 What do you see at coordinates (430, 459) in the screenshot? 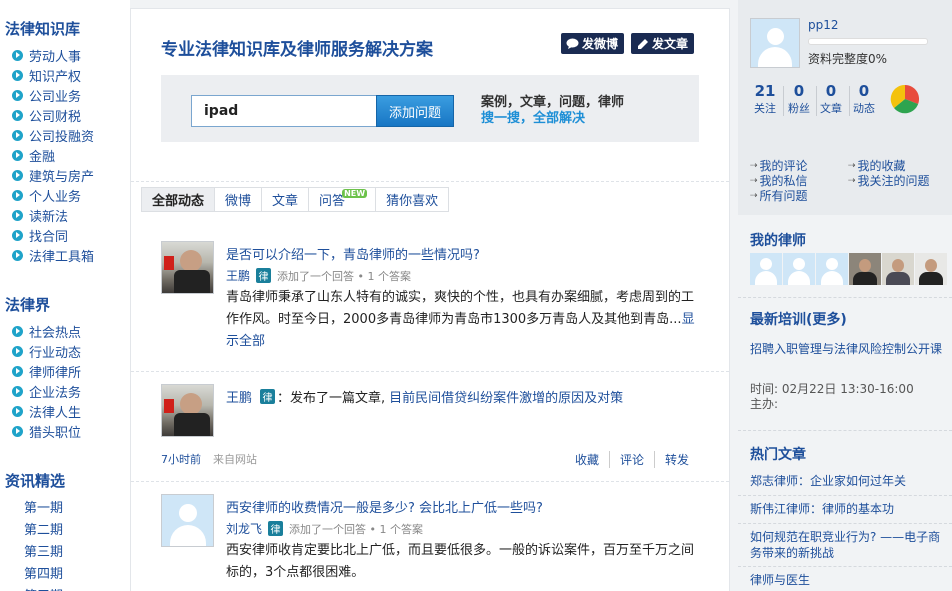
I see `feed-item-footer: 7小时前 来自网站 收藏 评论 转发` at bounding box center [430, 459].